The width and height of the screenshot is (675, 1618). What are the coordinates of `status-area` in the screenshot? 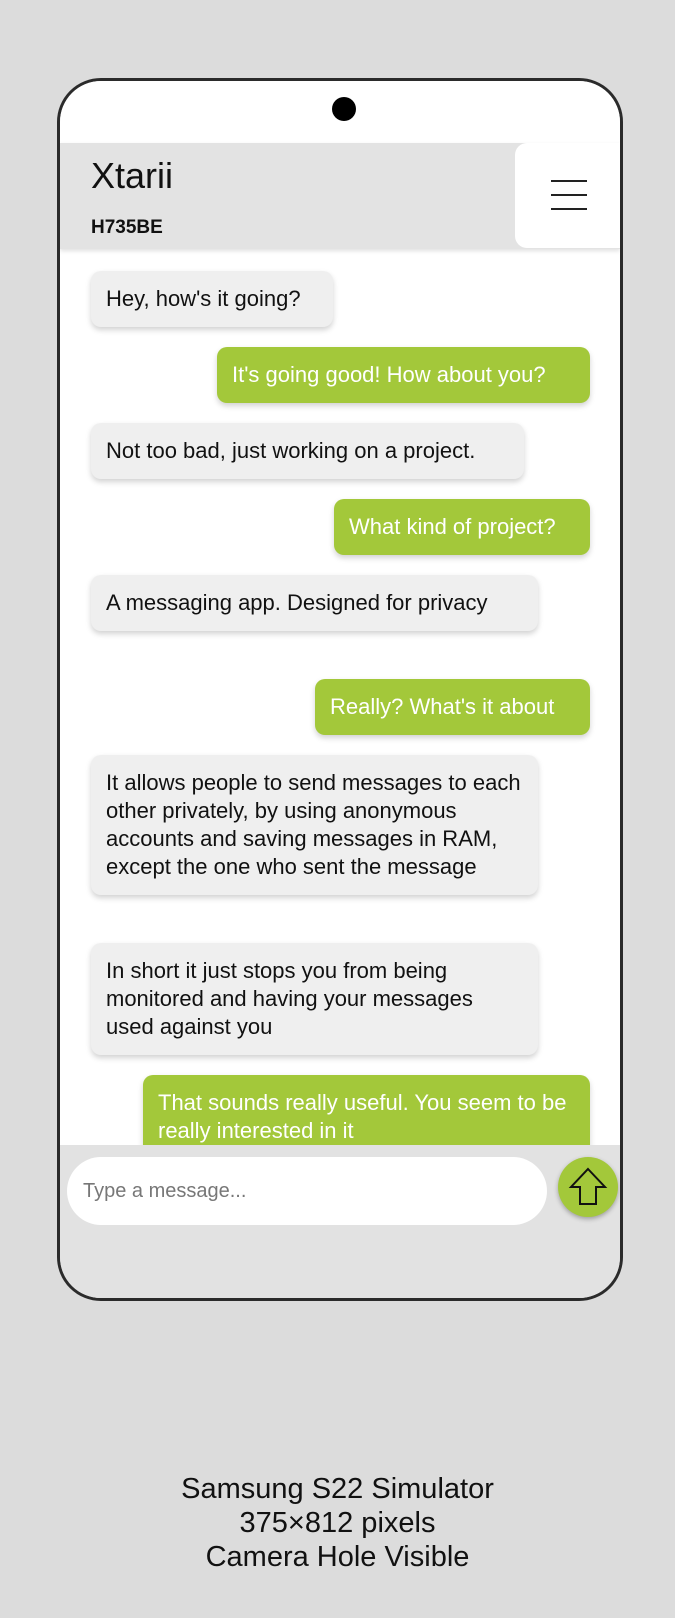 It's located at (340, 112).